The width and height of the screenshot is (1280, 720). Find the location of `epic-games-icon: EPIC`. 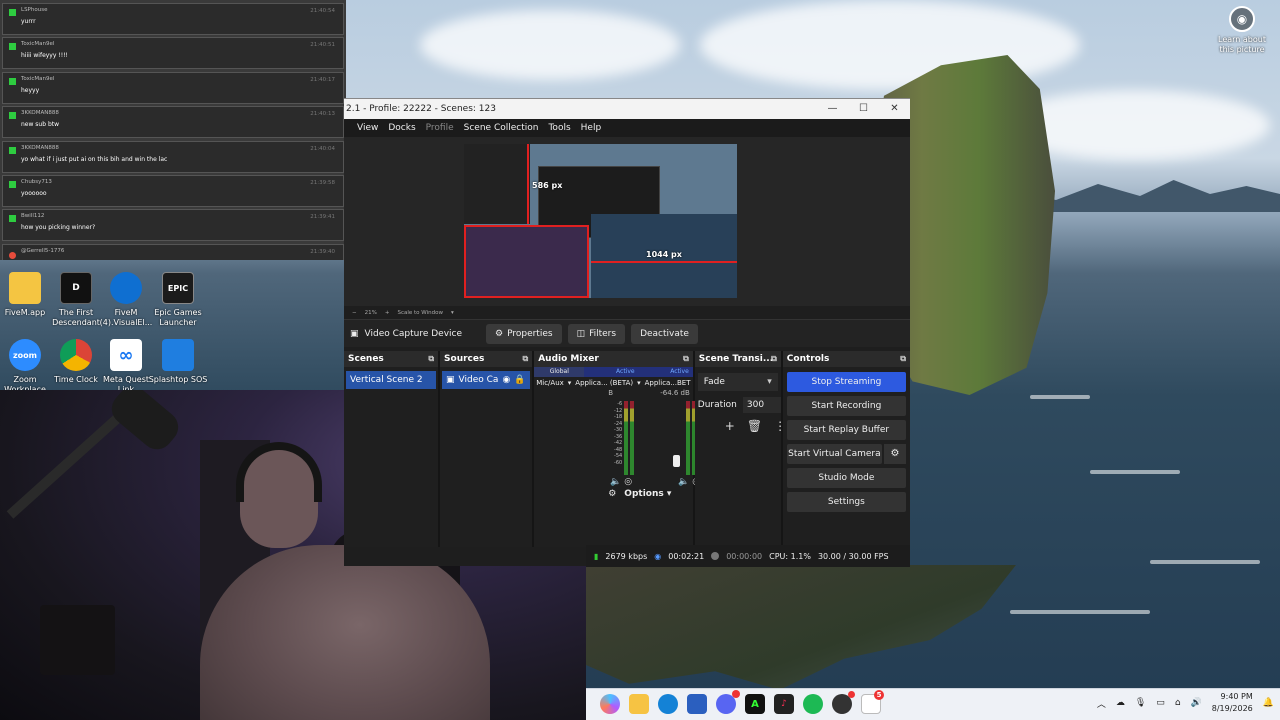

epic-games-icon: EPIC is located at coordinates (178, 288).